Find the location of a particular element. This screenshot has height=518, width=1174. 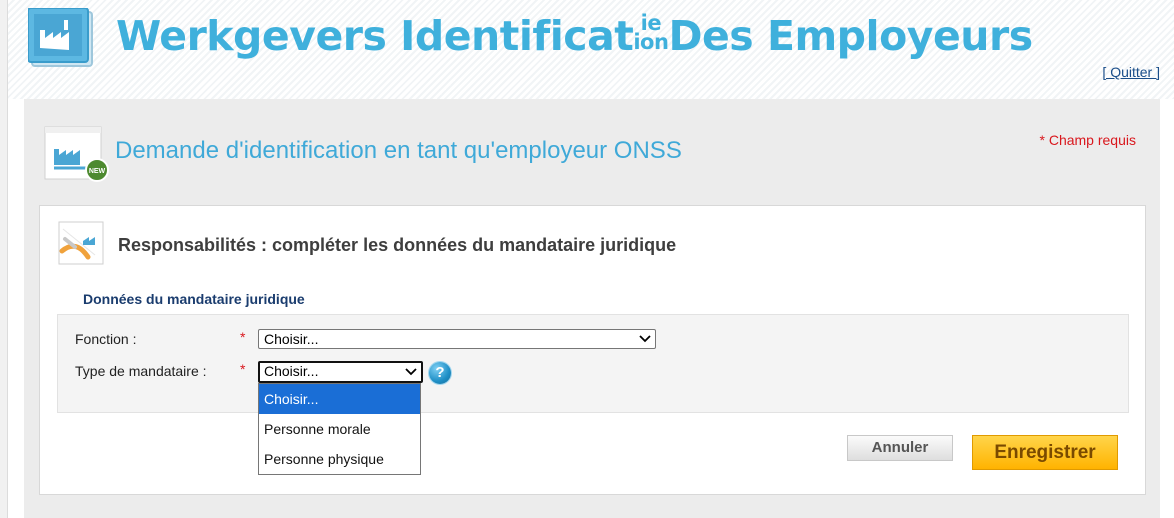

type-mandataire-label: Type de mandataire : is located at coordinates (141, 371).